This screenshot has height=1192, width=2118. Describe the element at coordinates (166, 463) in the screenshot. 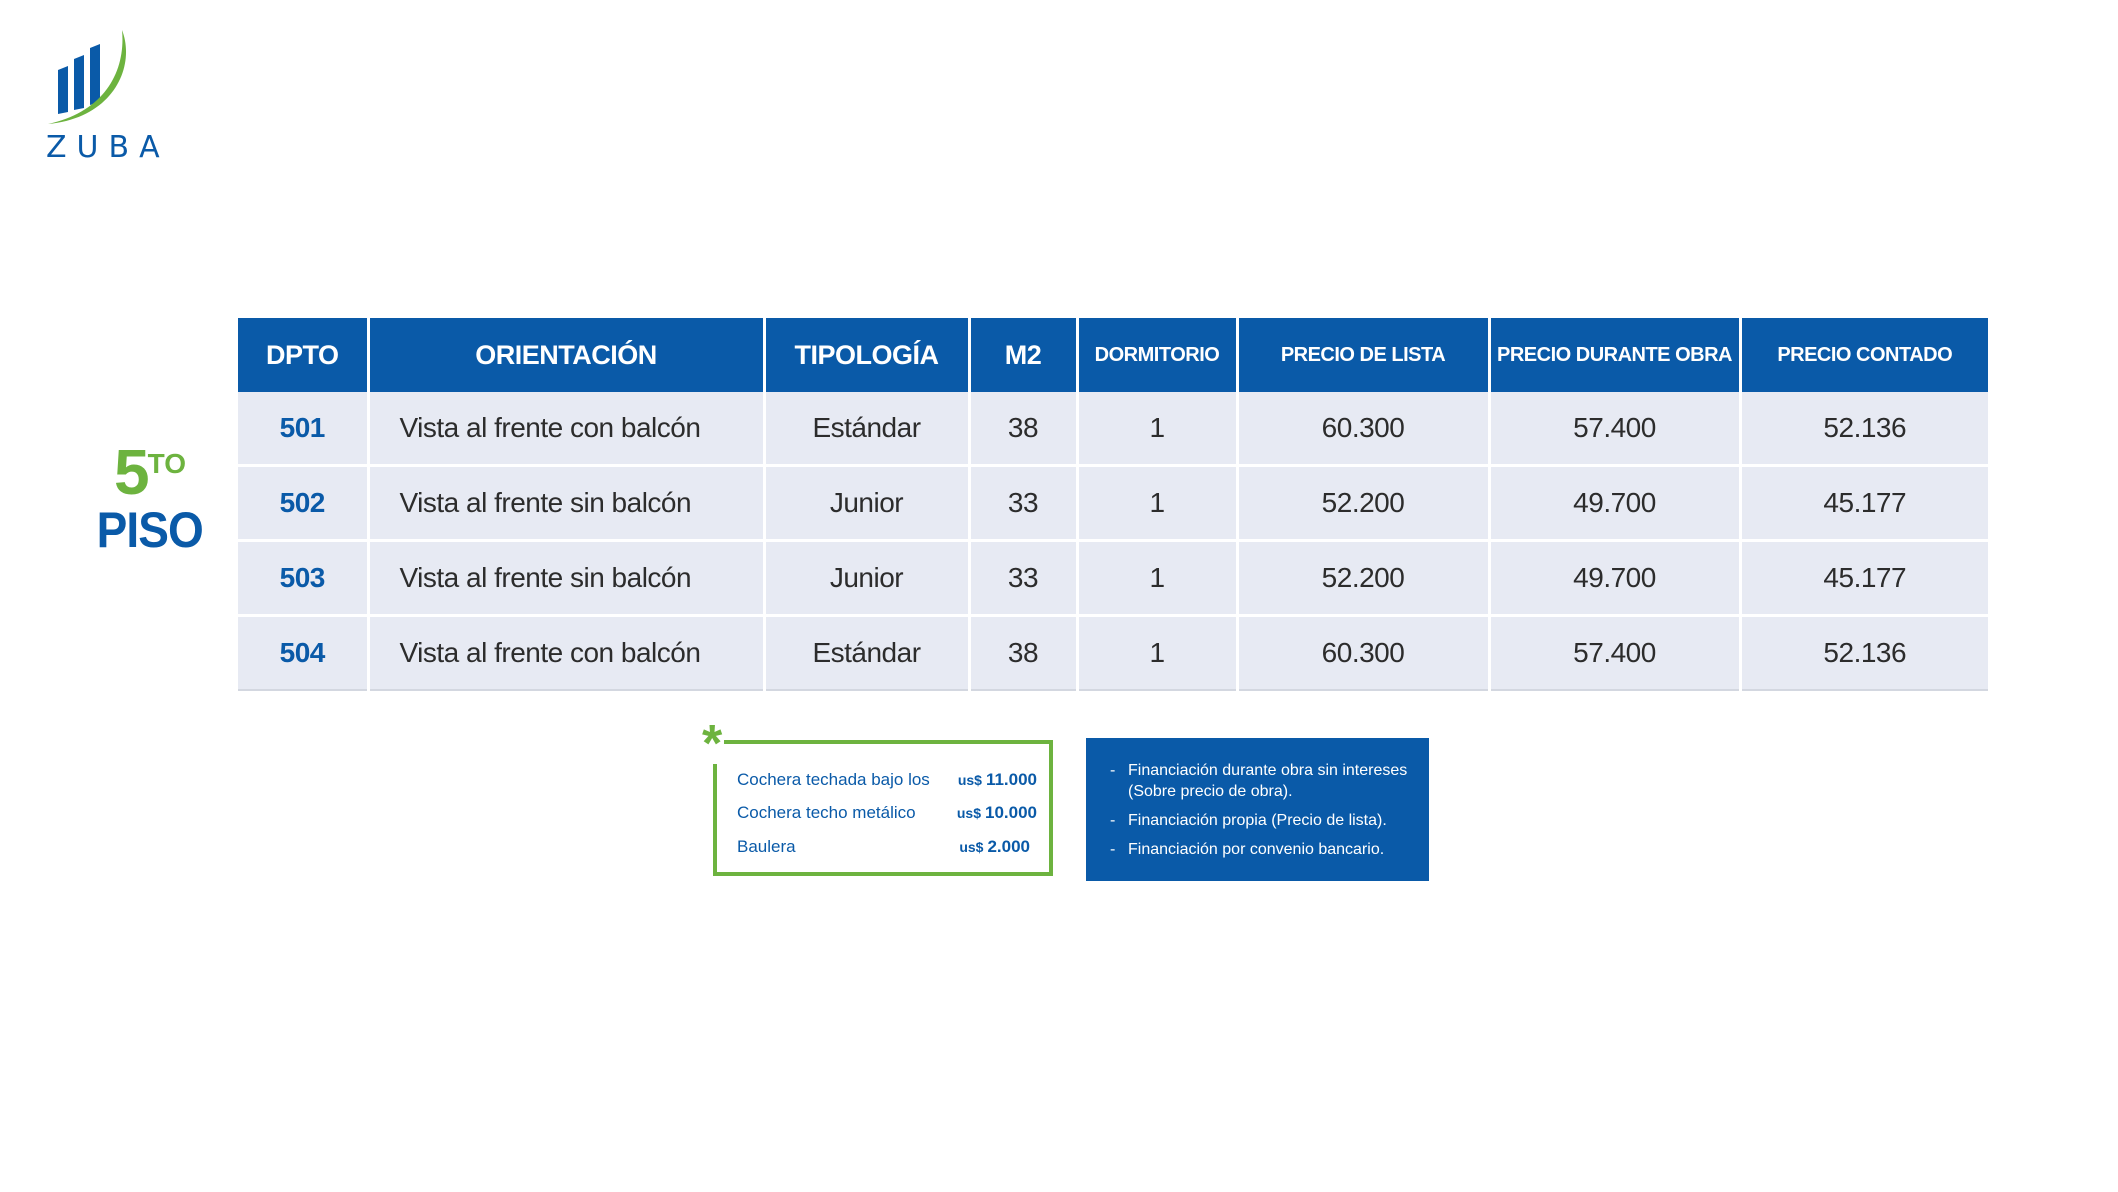

I see `floor-suffix: TO` at that location.